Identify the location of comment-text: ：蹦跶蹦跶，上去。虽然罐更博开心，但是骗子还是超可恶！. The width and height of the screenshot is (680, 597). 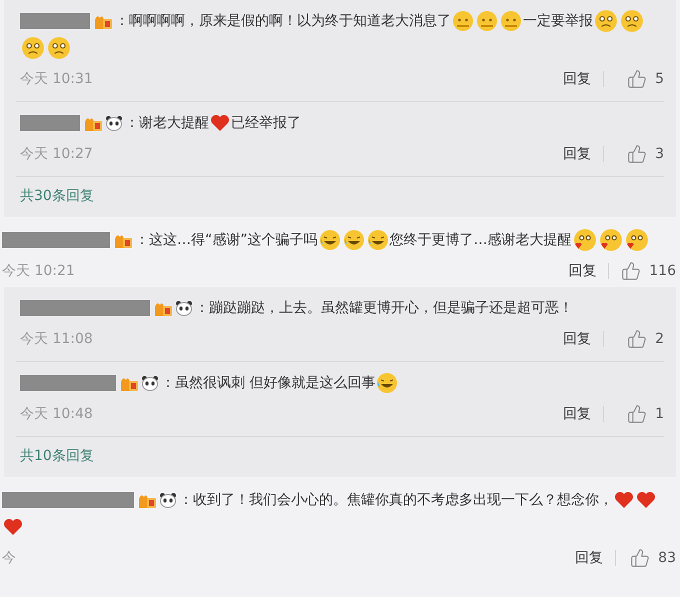
(384, 308).